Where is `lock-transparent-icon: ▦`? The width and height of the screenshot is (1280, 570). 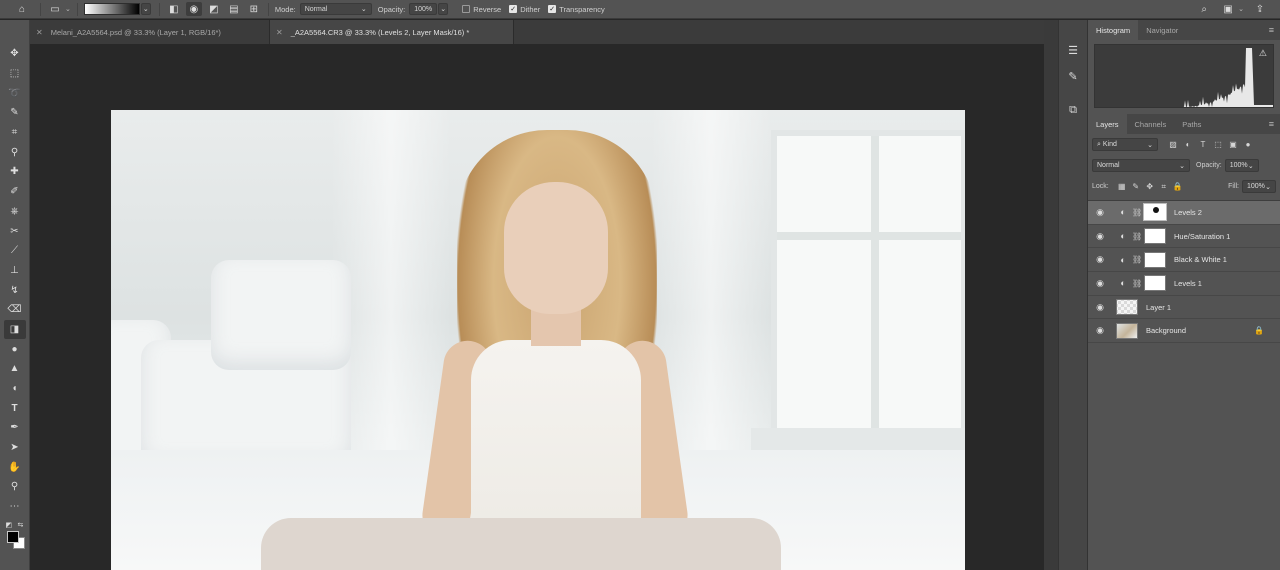
lock-transparent-icon: ▦ is located at coordinates (1122, 187).